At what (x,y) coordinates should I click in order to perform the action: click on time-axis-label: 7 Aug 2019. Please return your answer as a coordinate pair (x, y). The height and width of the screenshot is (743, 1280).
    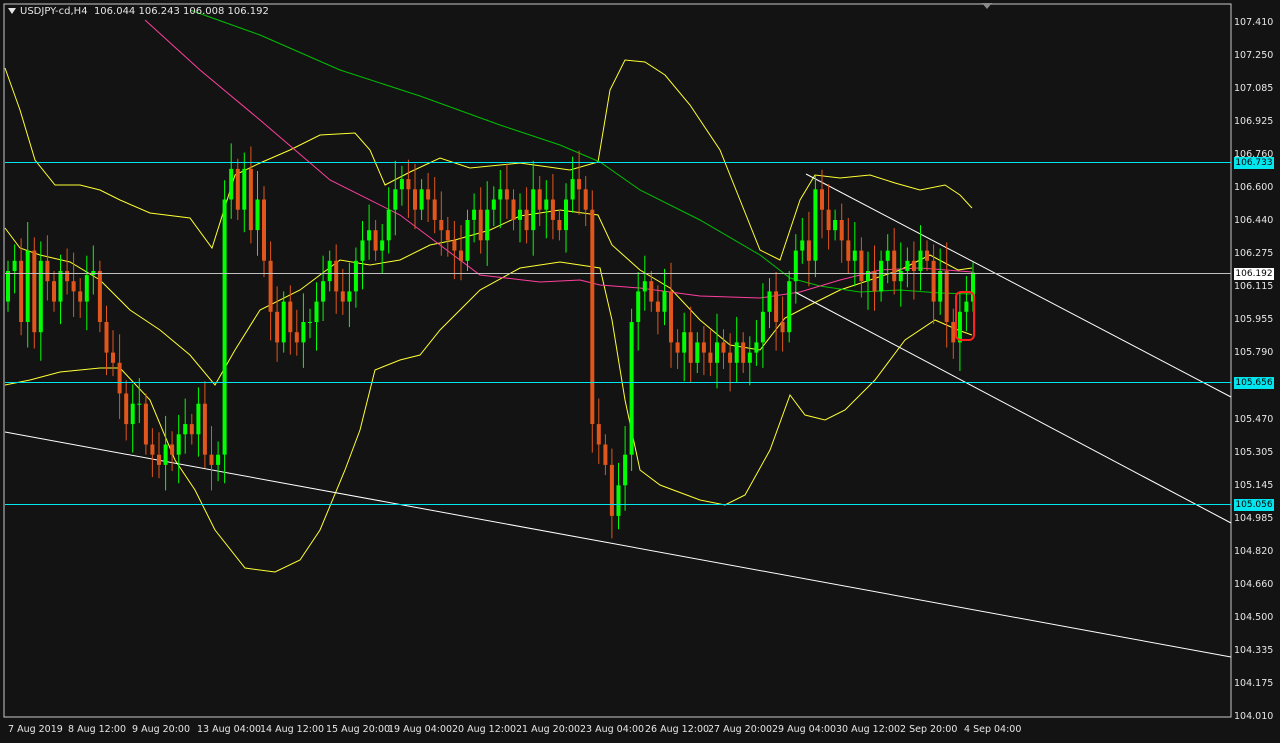
    Looking at the image, I should click on (35, 729).